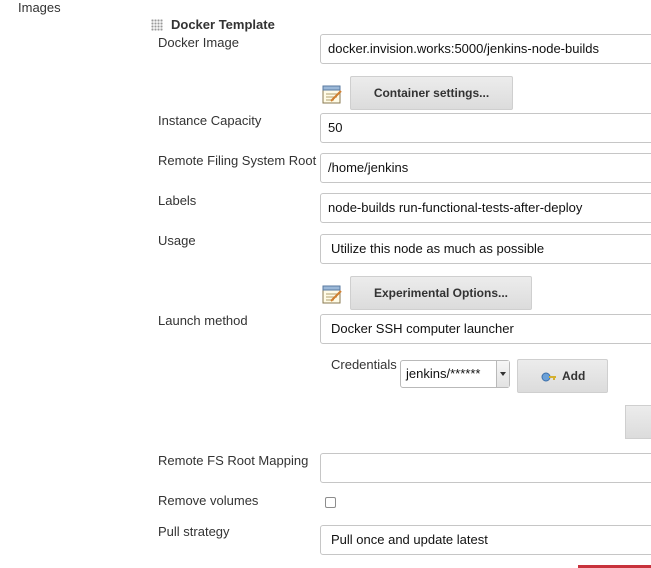 This screenshot has width=651, height=568. Describe the element at coordinates (485, 468) in the screenshot. I see `remote-fs-root-mapping-input` at that location.